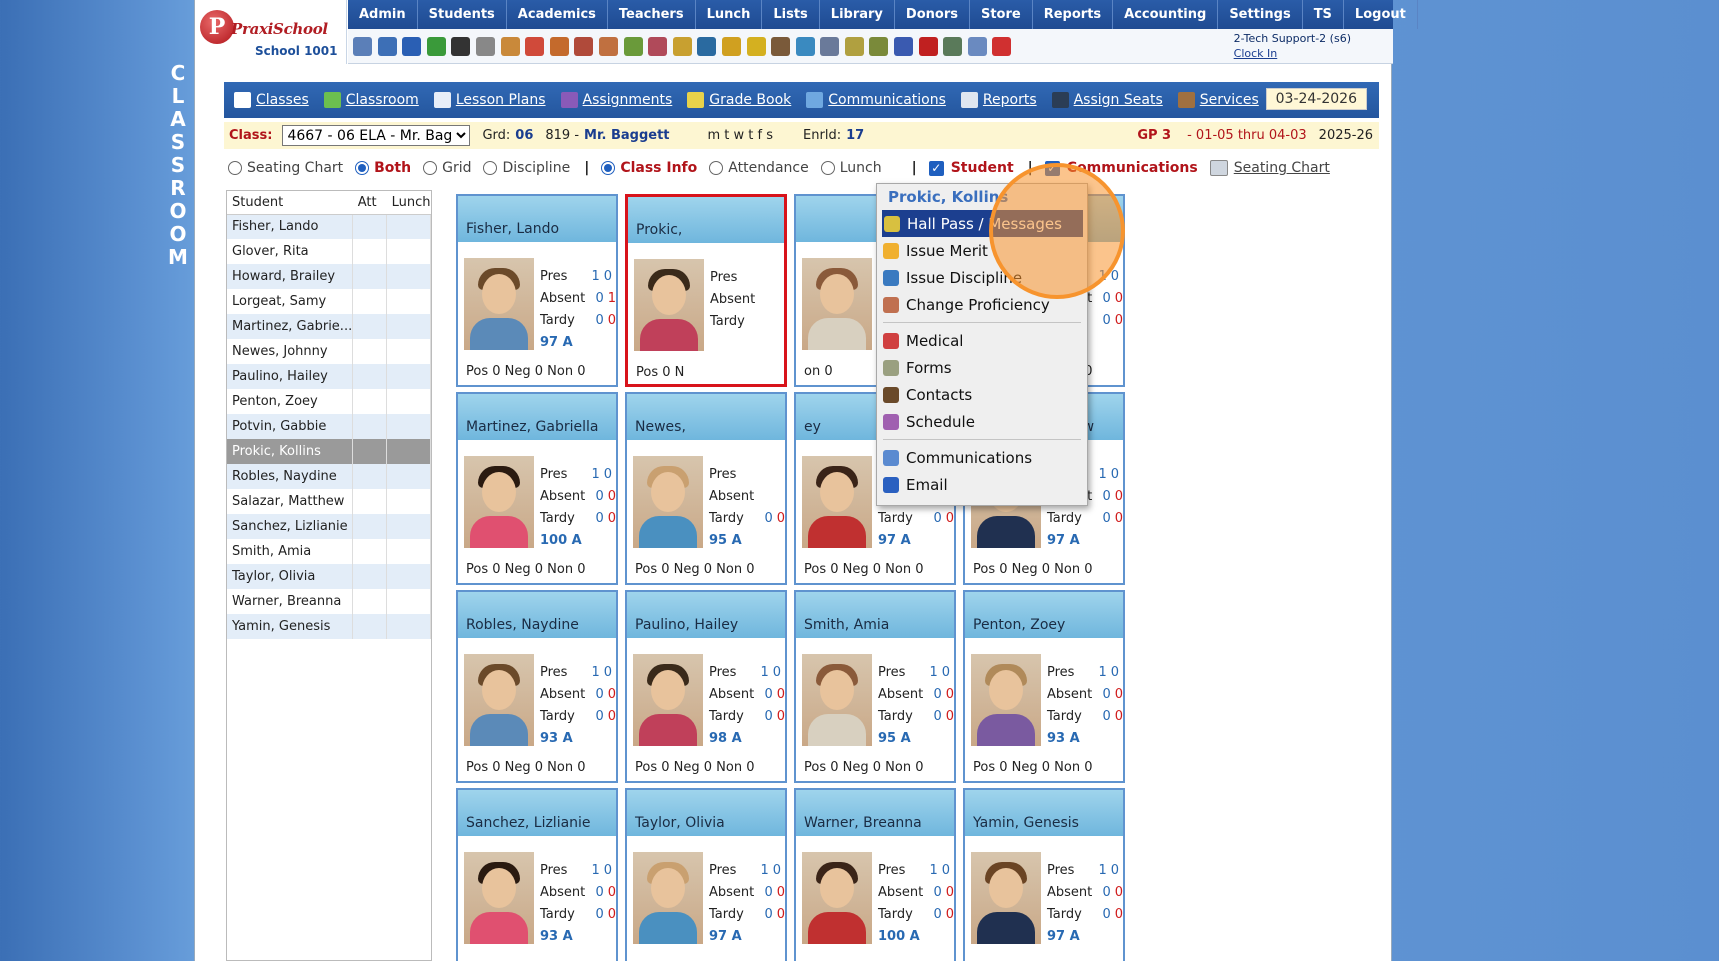 The image size is (1719, 961). What do you see at coordinates (329, 476) in the screenshot?
I see `table-row: Robles, Naydine` at bounding box center [329, 476].